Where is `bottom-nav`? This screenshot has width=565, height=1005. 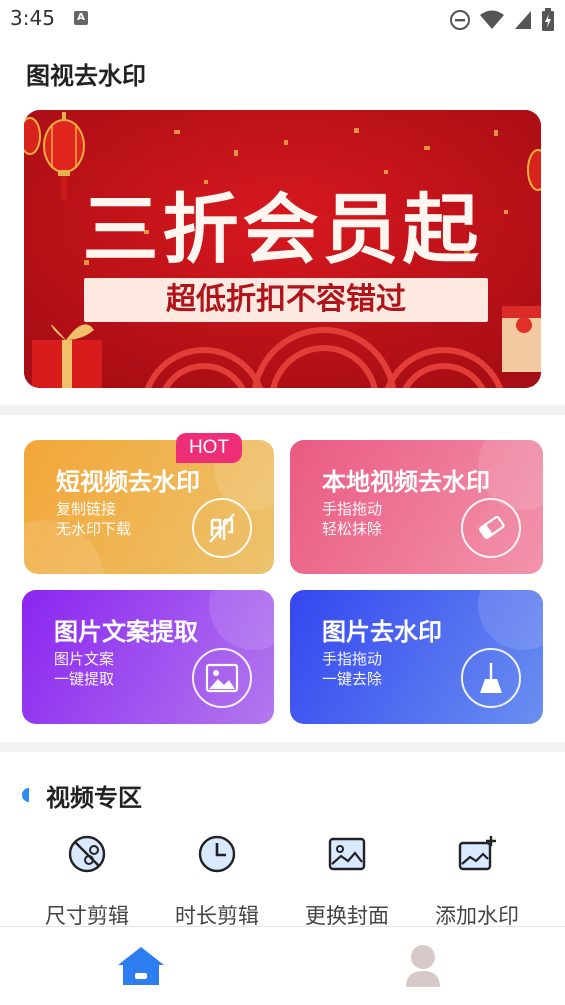 bottom-nav is located at coordinates (282, 965).